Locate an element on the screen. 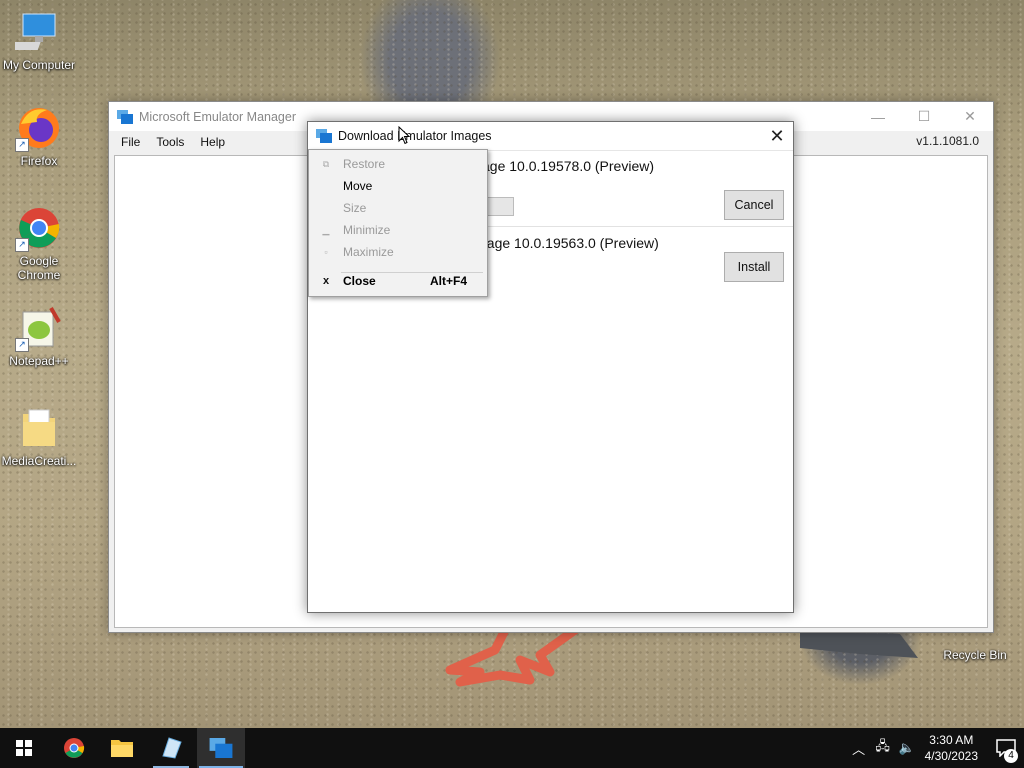  desktop-icon-chrome: ↗ Google Chrome is located at coordinates (39, 243).